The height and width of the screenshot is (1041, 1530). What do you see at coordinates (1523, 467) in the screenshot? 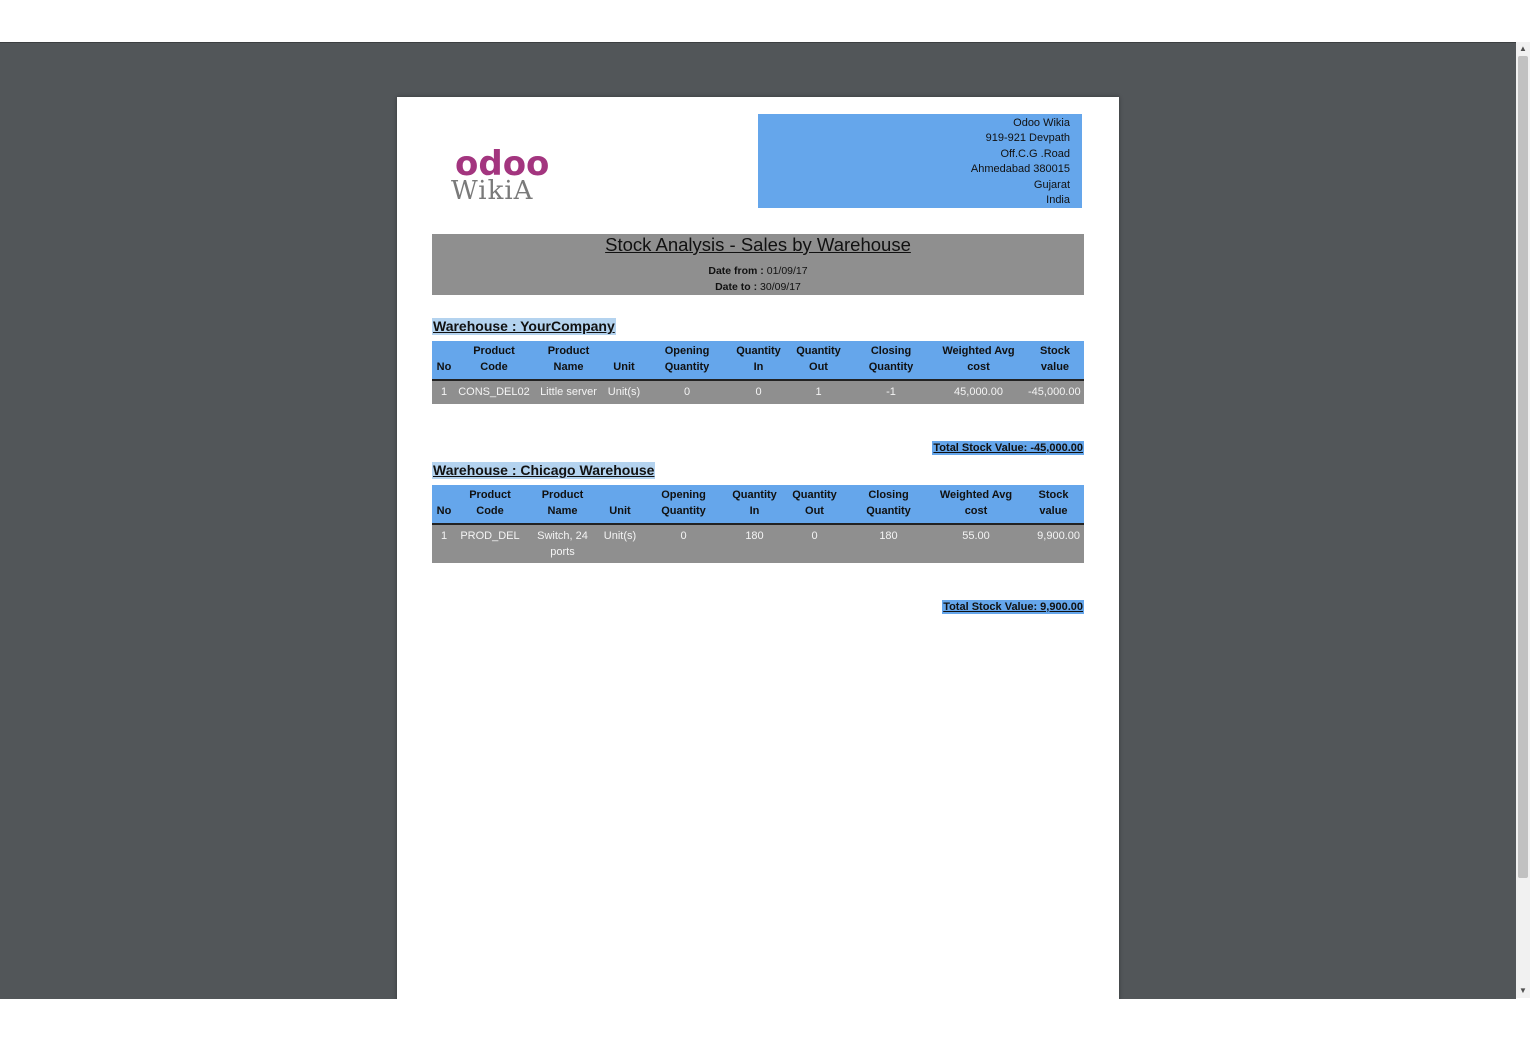
I see `scrollbar-thumb` at bounding box center [1523, 467].